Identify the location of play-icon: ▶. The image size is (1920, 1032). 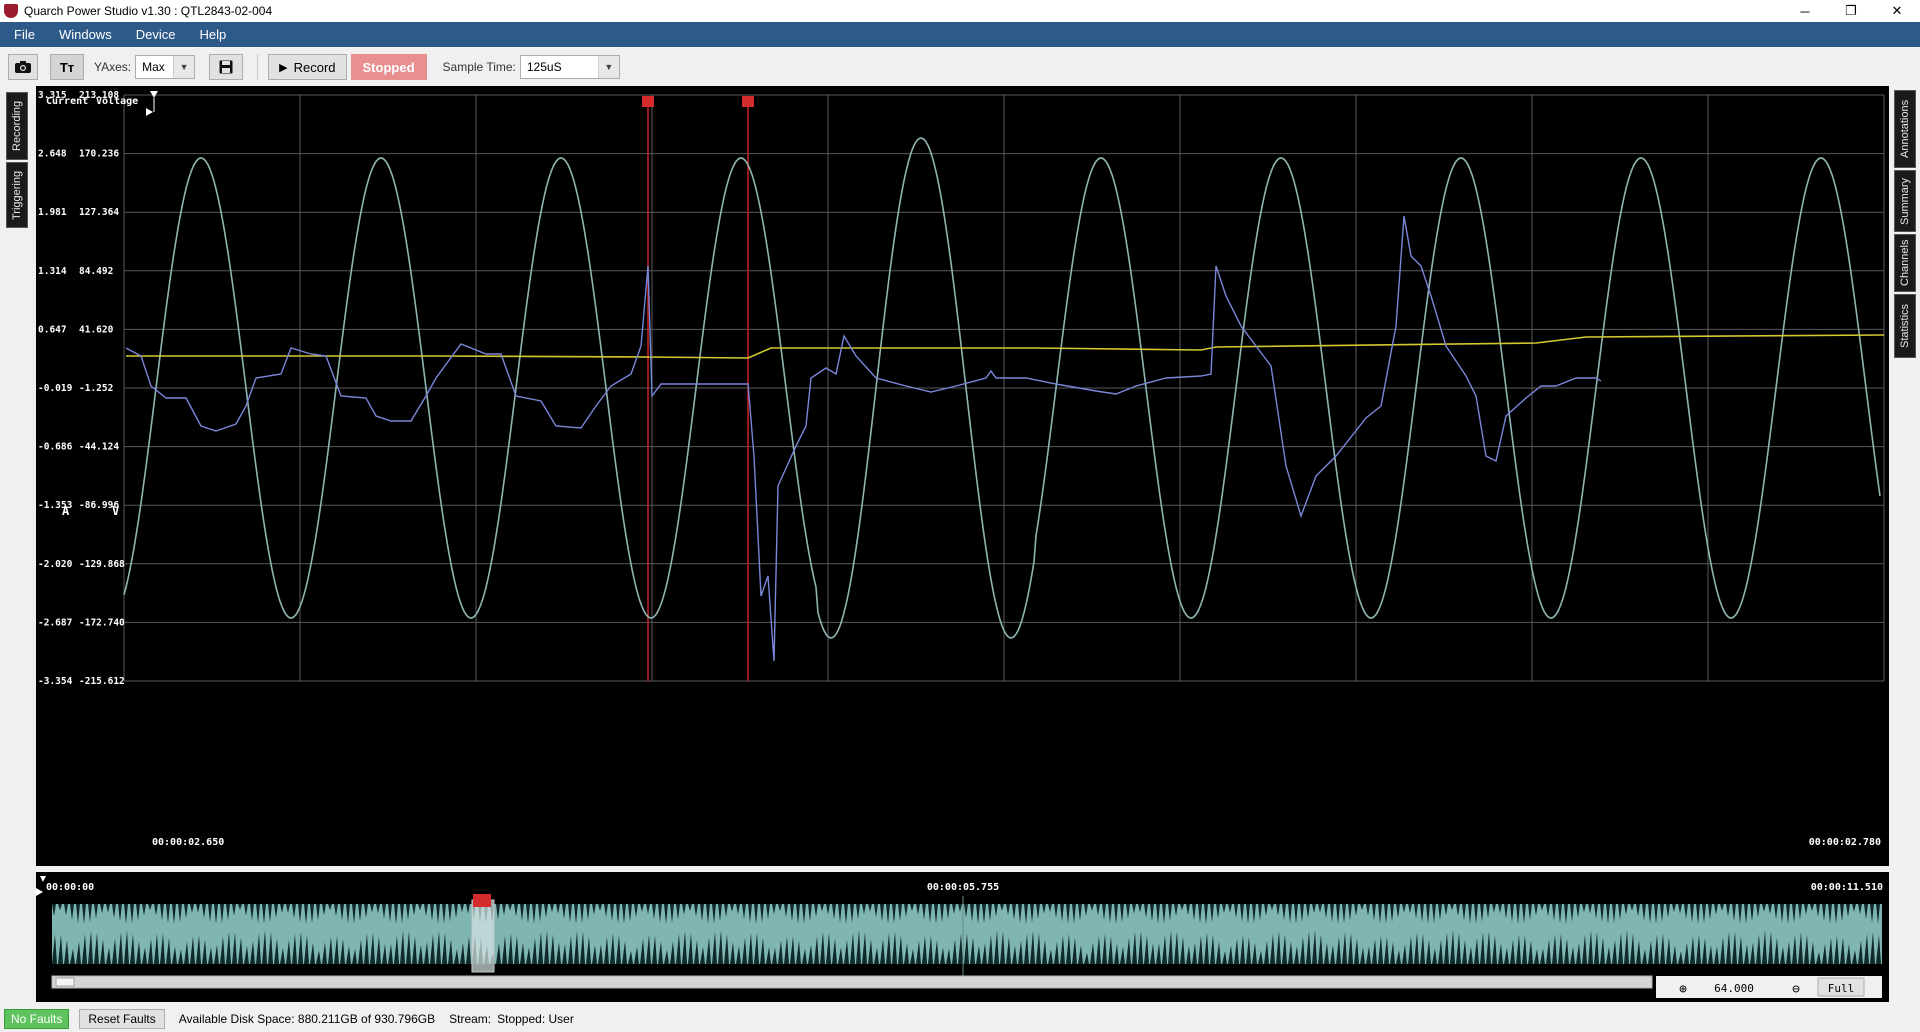
(283, 67).